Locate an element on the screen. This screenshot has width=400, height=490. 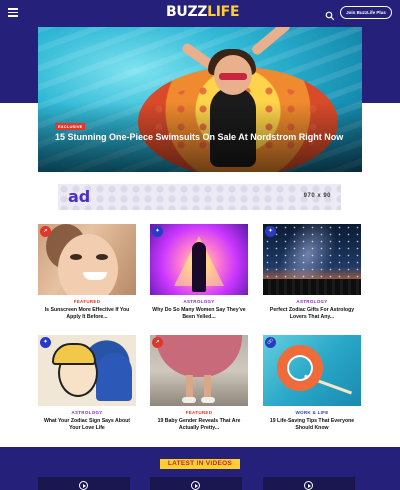
ad-size-label: 970 x 90 is located at coordinates (317, 196).